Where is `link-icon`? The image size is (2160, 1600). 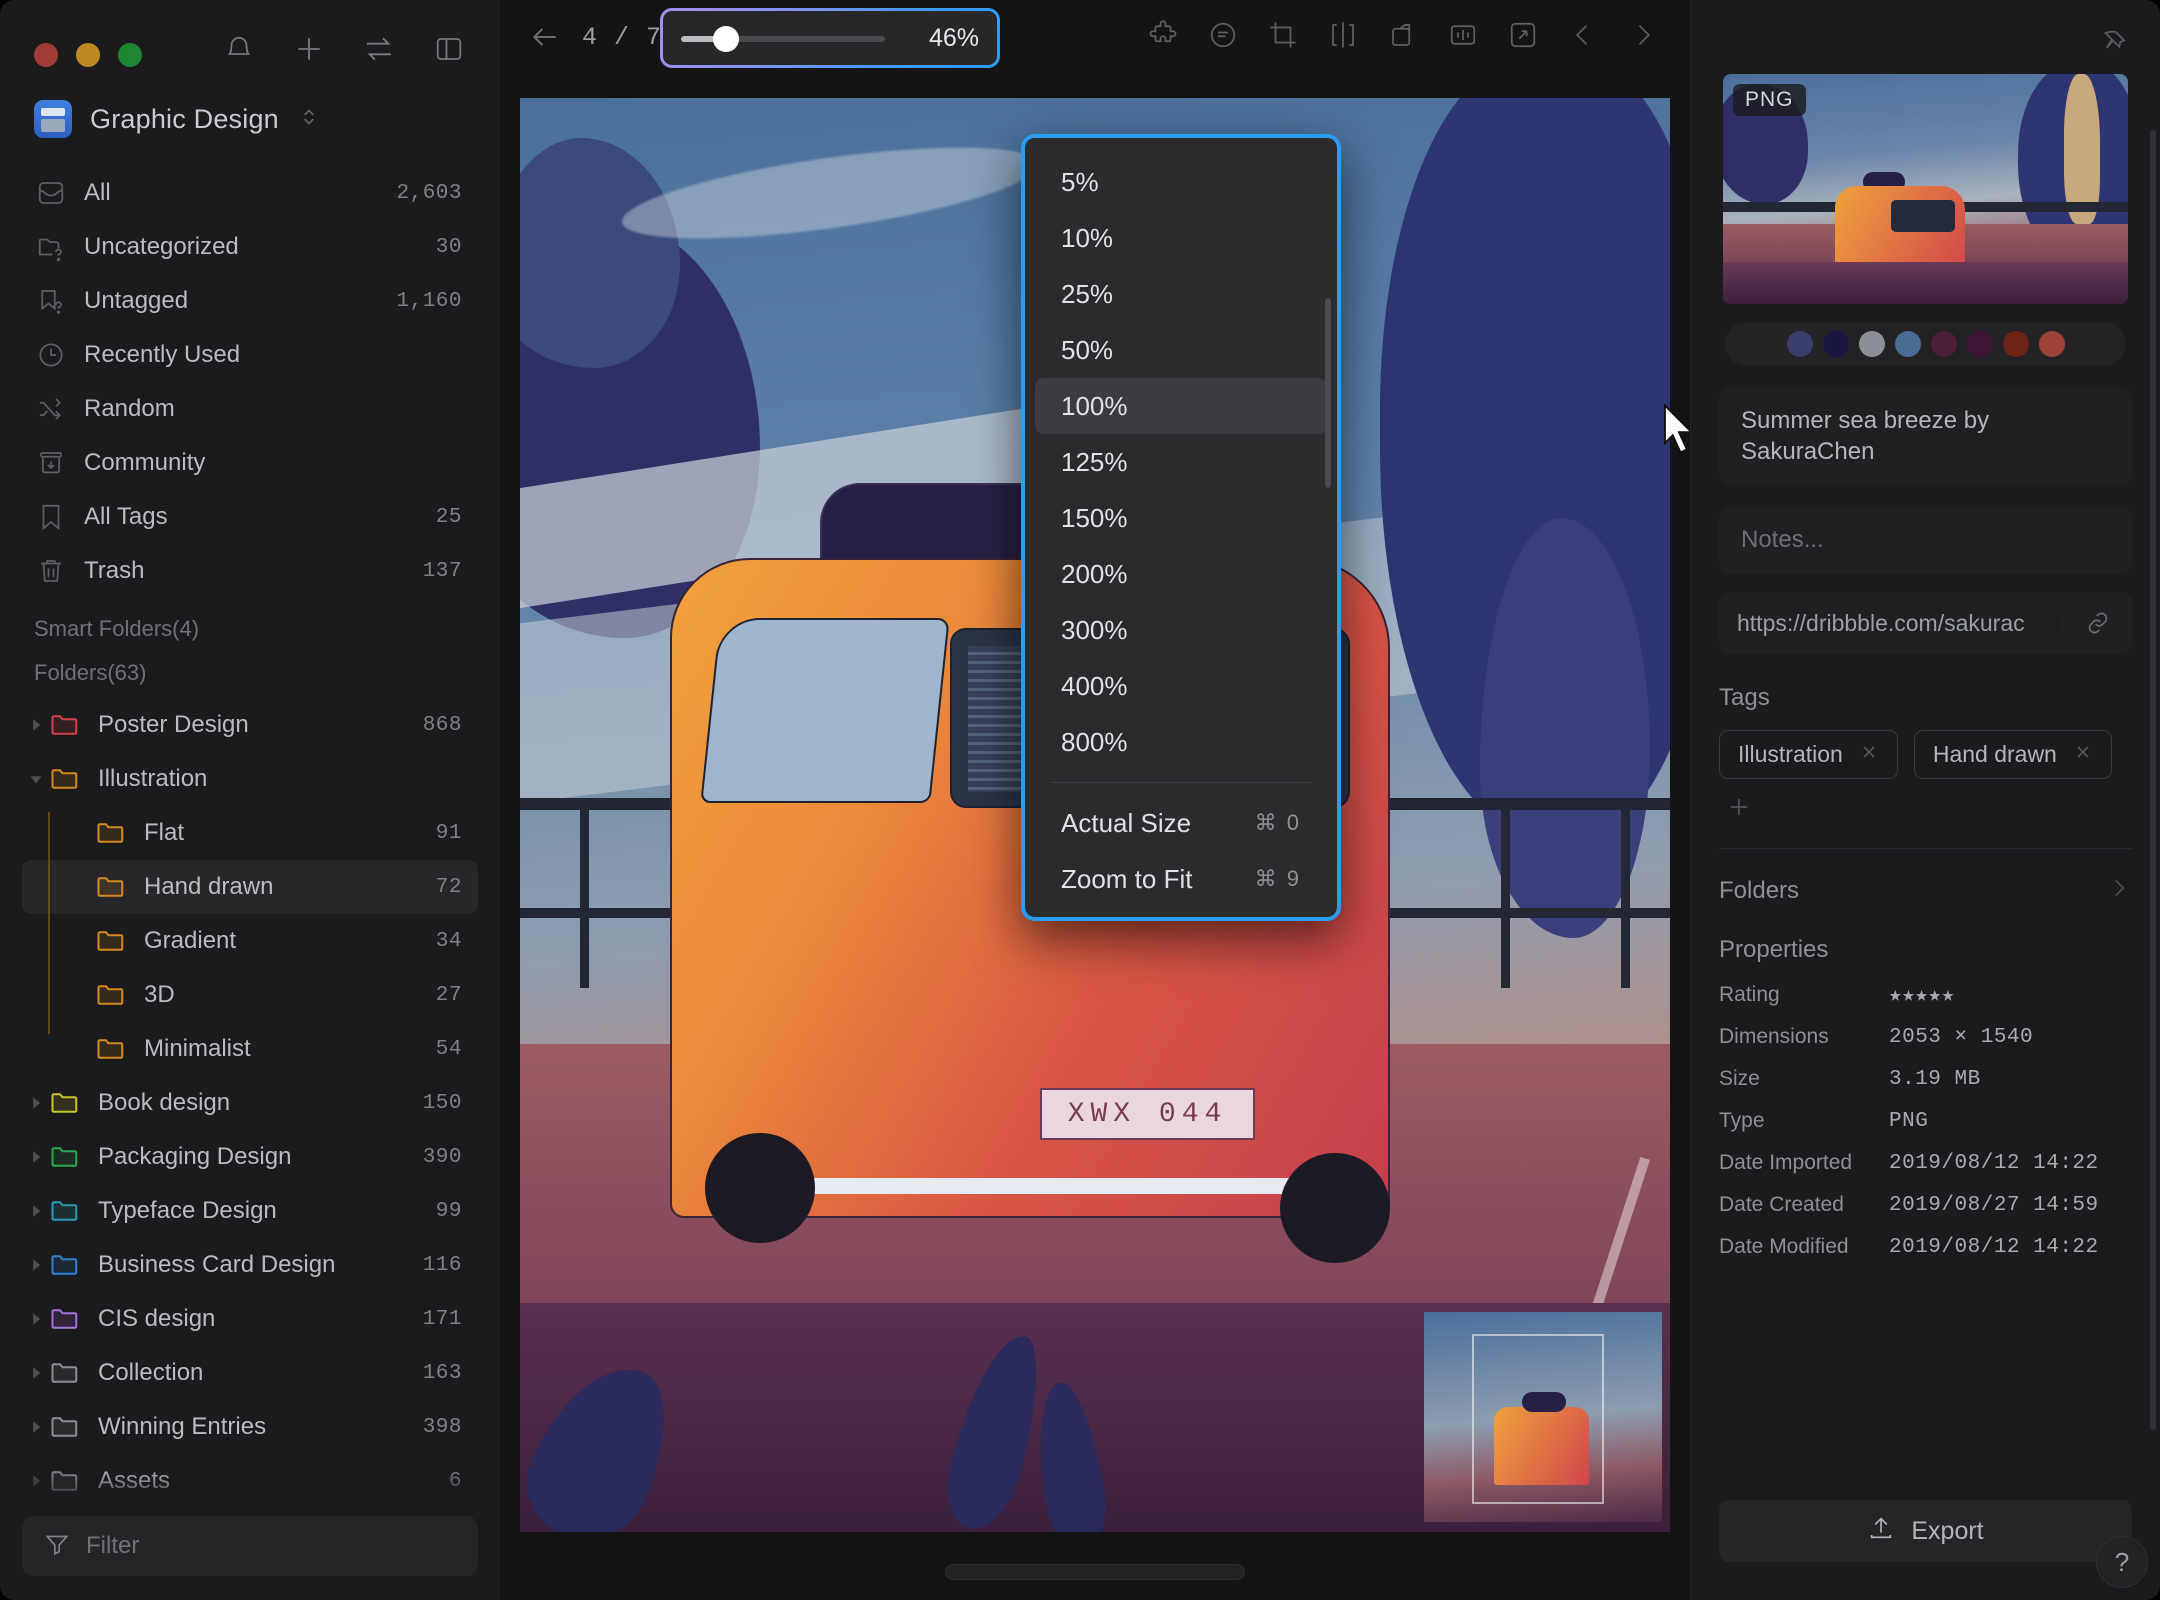
link-icon is located at coordinates (2097, 623).